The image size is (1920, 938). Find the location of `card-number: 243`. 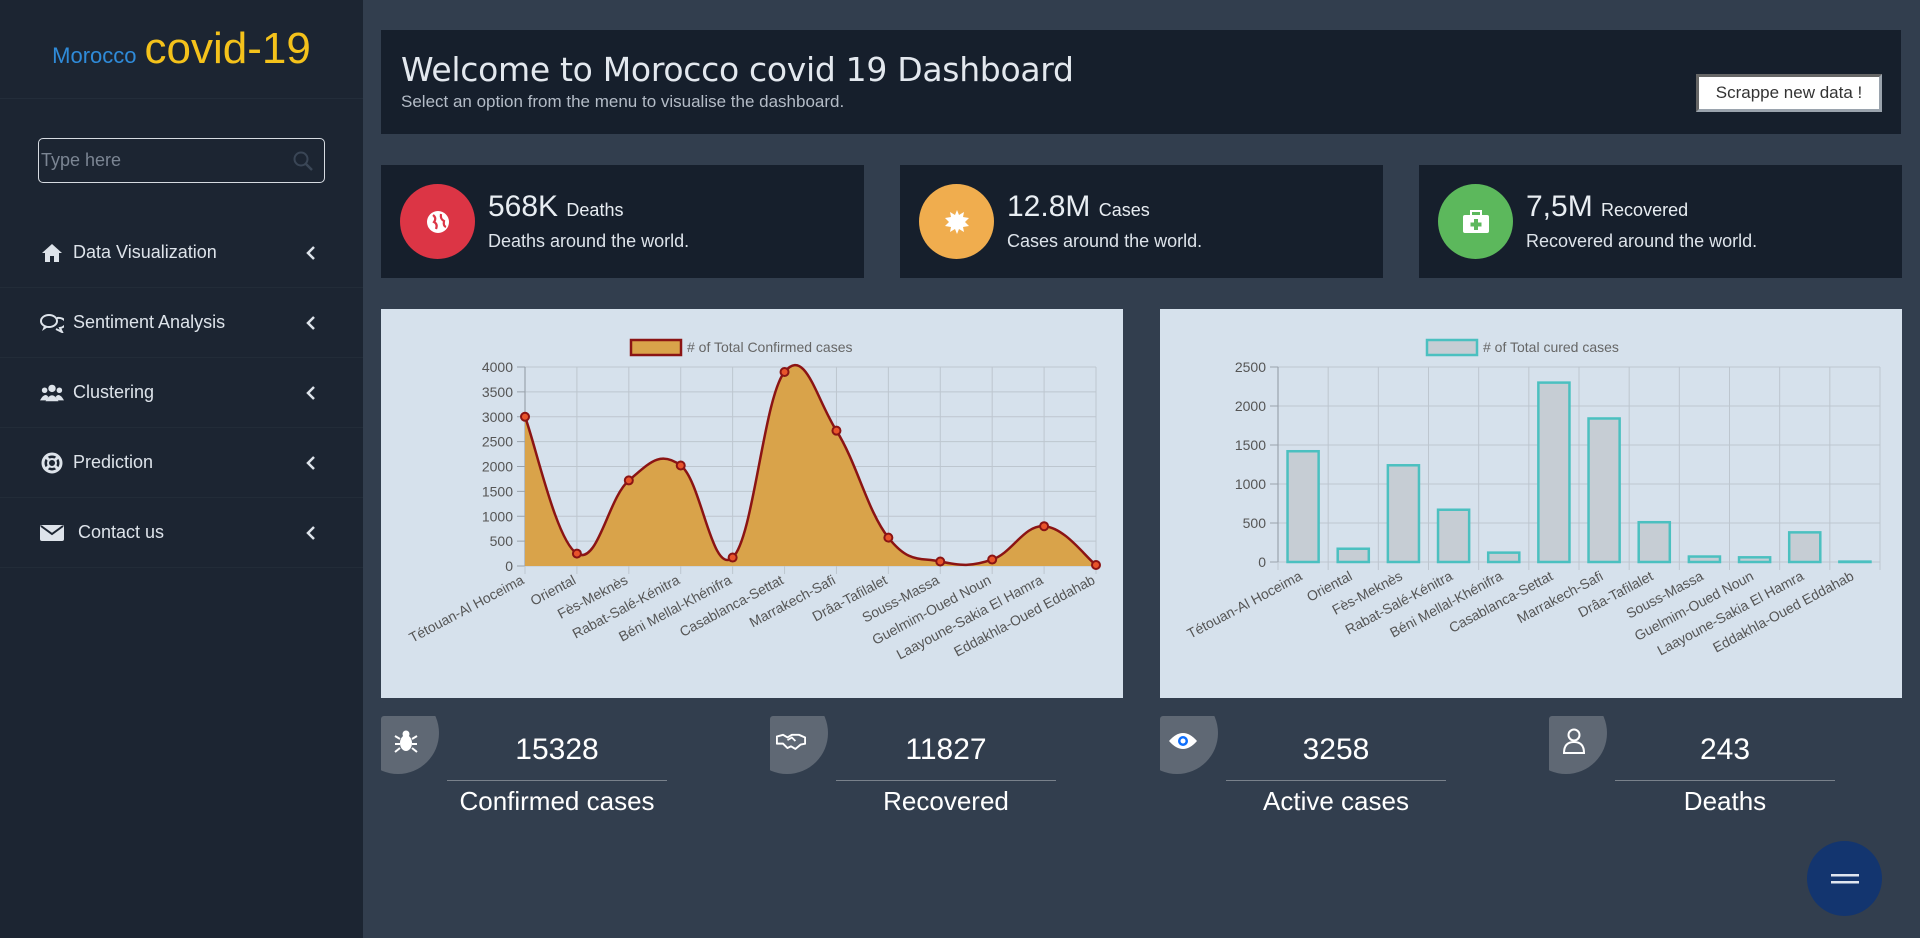

card-number: 243 is located at coordinates (1725, 749).